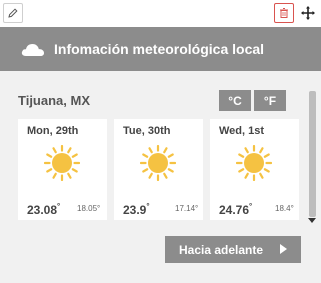 This screenshot has width=321, height=283. I want to click on forecast-low: 18.05°, so click(89, 208).